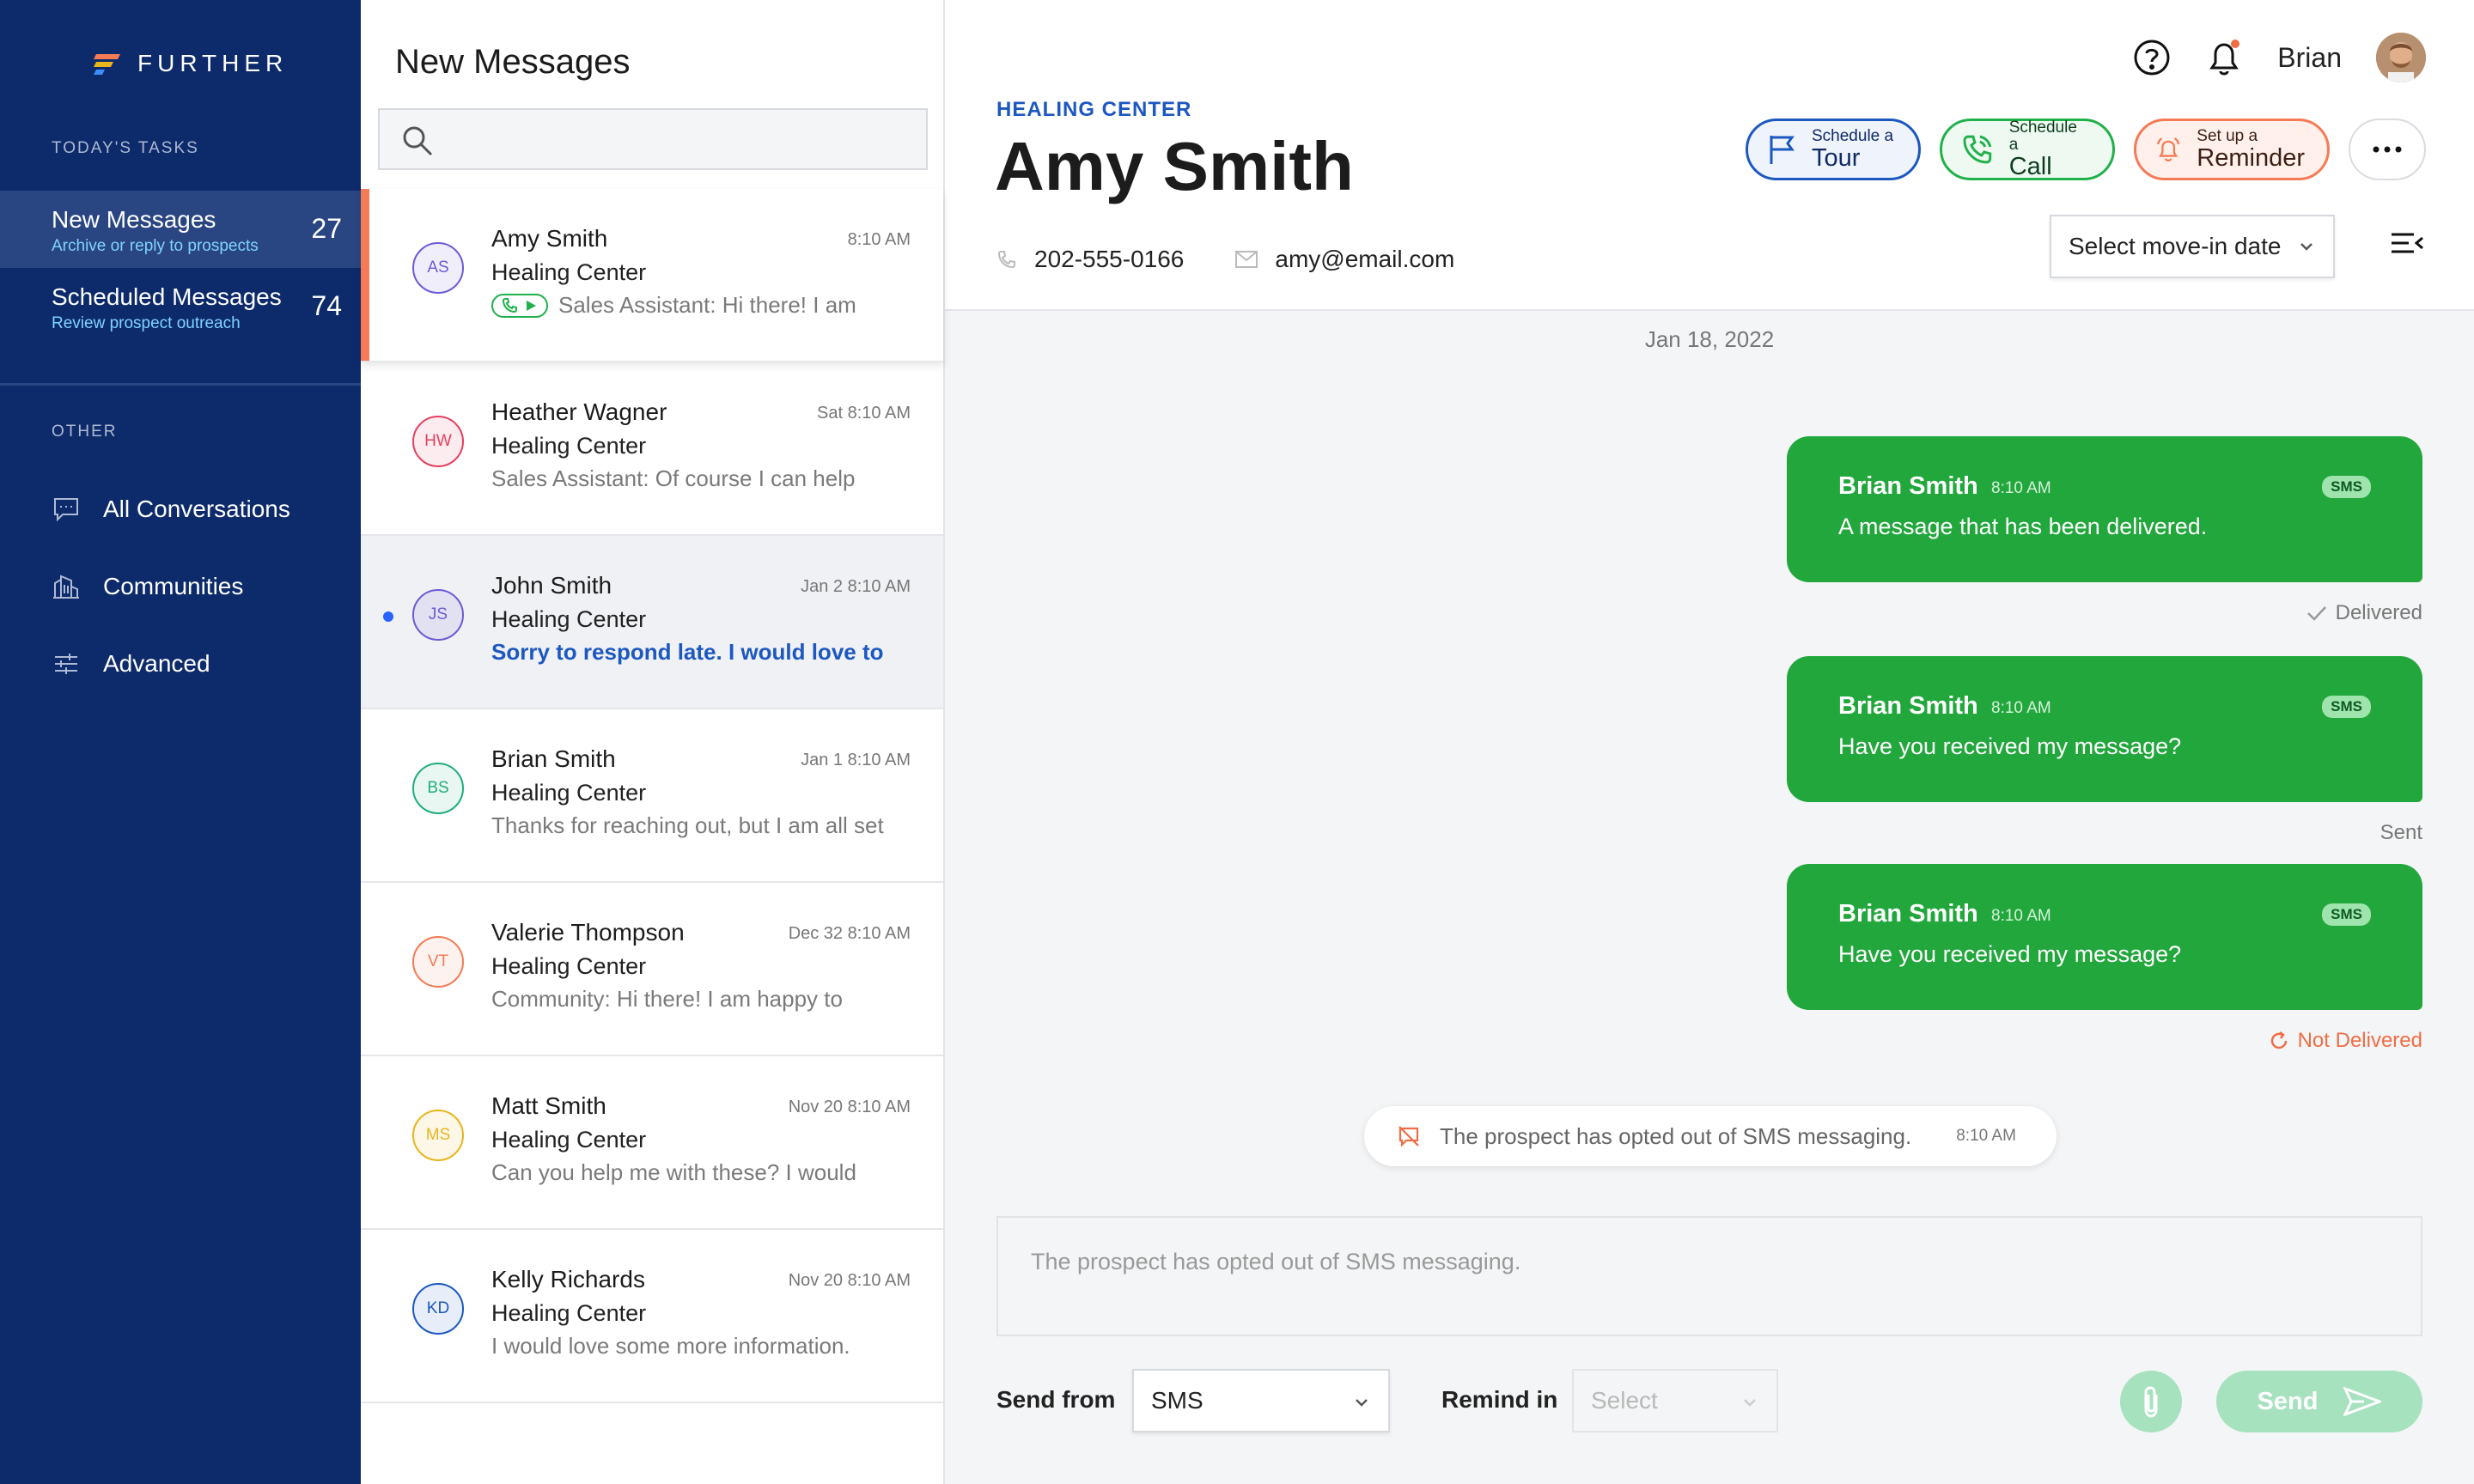 The width and height of the screenshot is (2474, 1484). What do you see at coordinates (2401, 57) in the screenshot?
I see `user-avatar` at bounding box center [2401, 57].